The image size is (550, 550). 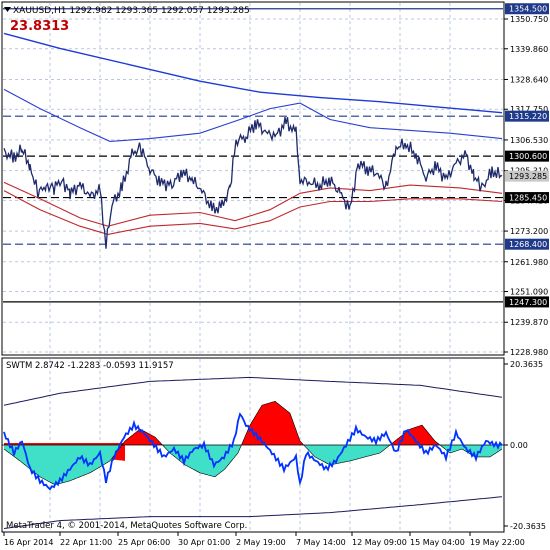 I want to click on time-tick-label: 15 May 04:00, so click(x=437, y=542).